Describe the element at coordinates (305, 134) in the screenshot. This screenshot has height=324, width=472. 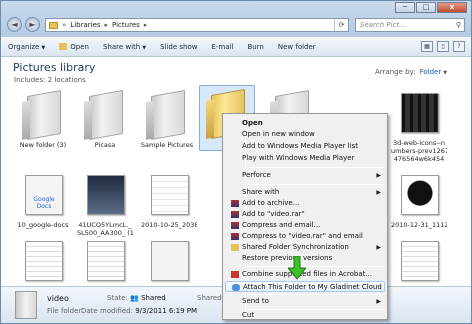
I see `menu-item-open-new-window: Open in new window` at that location.